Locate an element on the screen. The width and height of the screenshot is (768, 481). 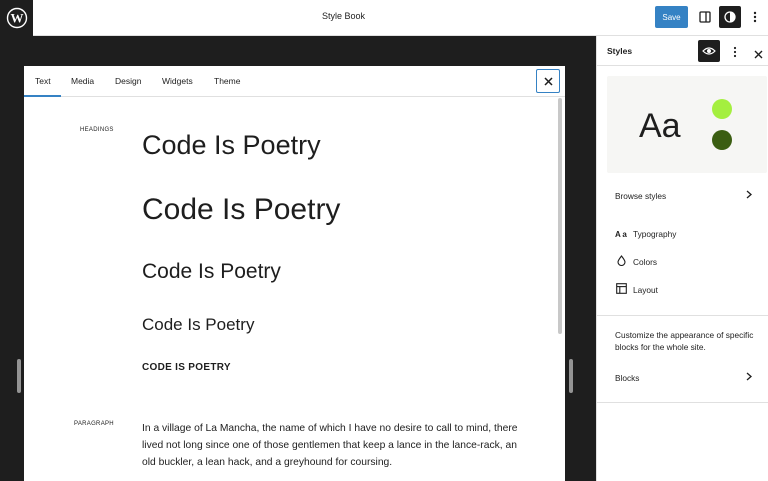
tab-media: Media is located at coordinates (82, 81).